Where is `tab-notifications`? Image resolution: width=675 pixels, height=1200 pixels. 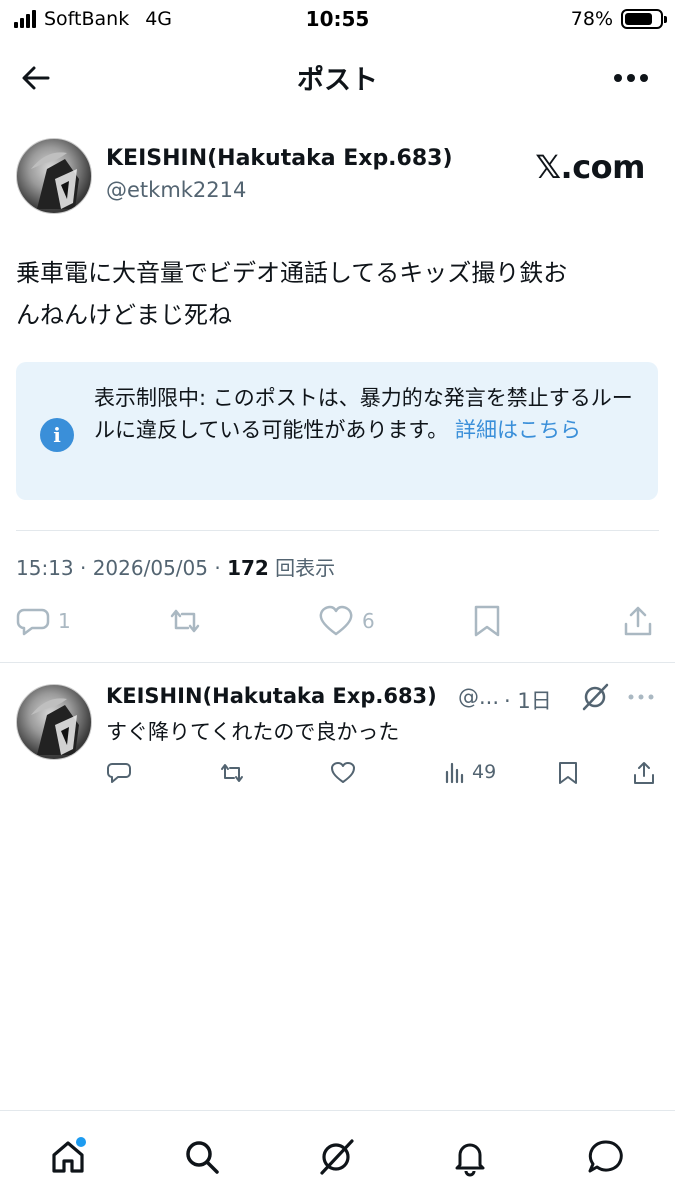 tab-notifications is located at coordinates (470, 1157).